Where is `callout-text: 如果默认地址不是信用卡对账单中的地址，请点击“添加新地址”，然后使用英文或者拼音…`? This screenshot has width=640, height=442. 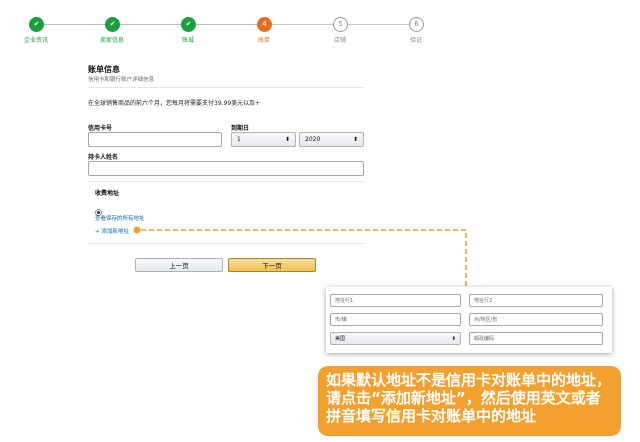 callout-text: 如果默认地址不是信用卡对账单中的地址，请点击“添加新地址”，然后使用英文或者拼音… is located at coordinates (469, 398).